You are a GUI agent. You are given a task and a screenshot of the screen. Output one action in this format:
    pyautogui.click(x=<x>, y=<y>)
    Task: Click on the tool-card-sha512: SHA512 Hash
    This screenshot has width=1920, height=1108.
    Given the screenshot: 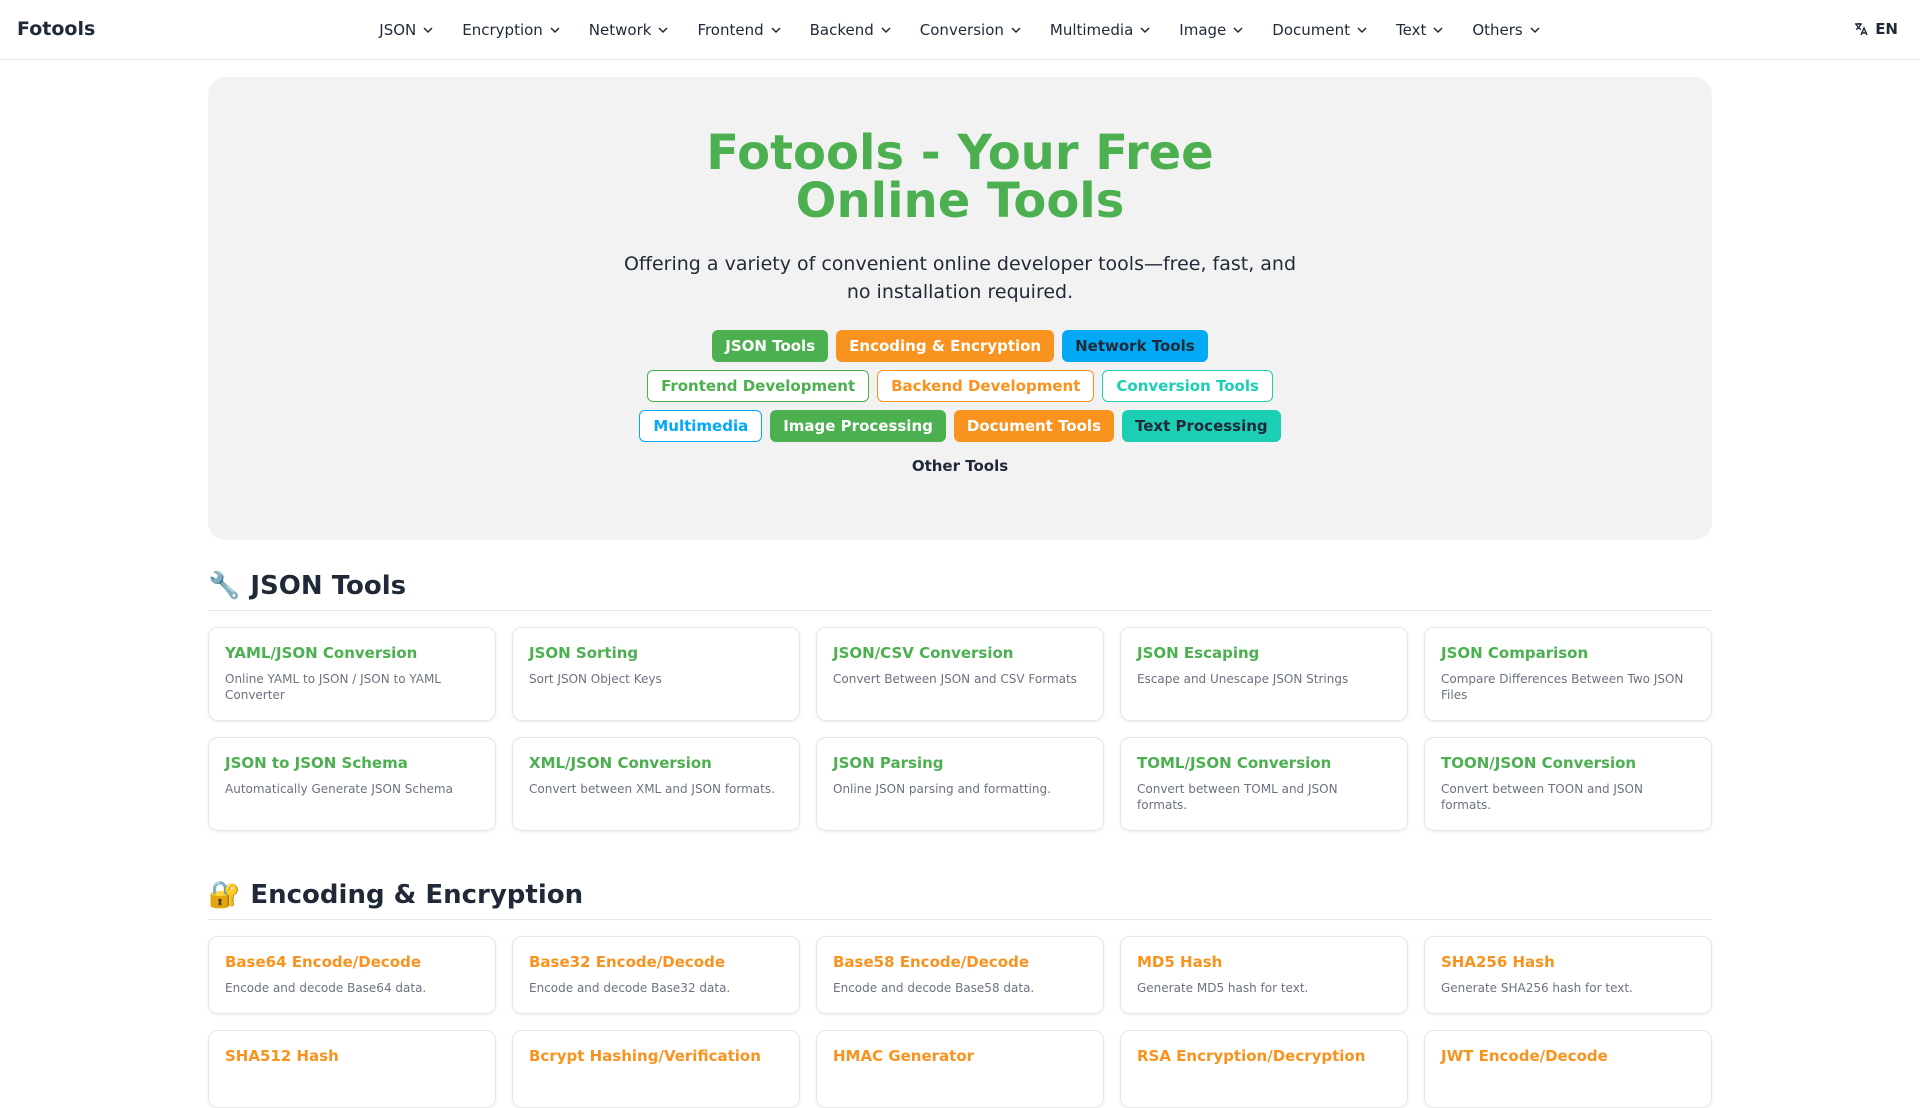 What is the action you would take?
    pyautogui.click(x=352, y=1069)
    